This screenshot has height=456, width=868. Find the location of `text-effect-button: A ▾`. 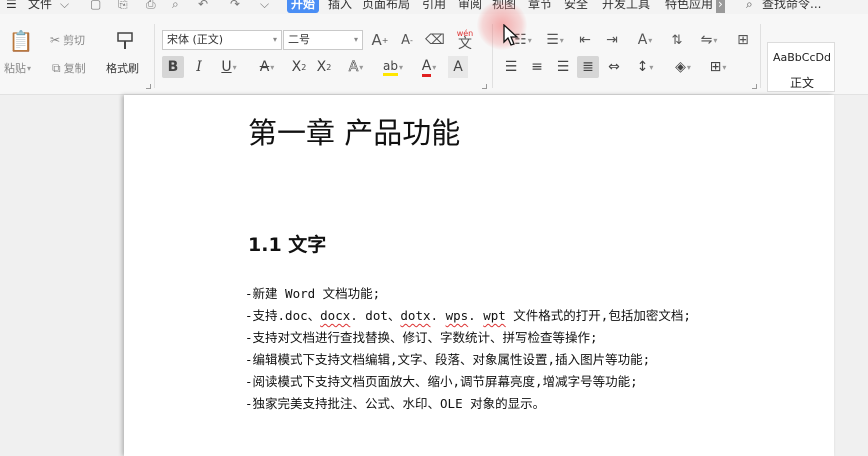

text-effect-button: A ▾ is located at coordinates (356, 67).